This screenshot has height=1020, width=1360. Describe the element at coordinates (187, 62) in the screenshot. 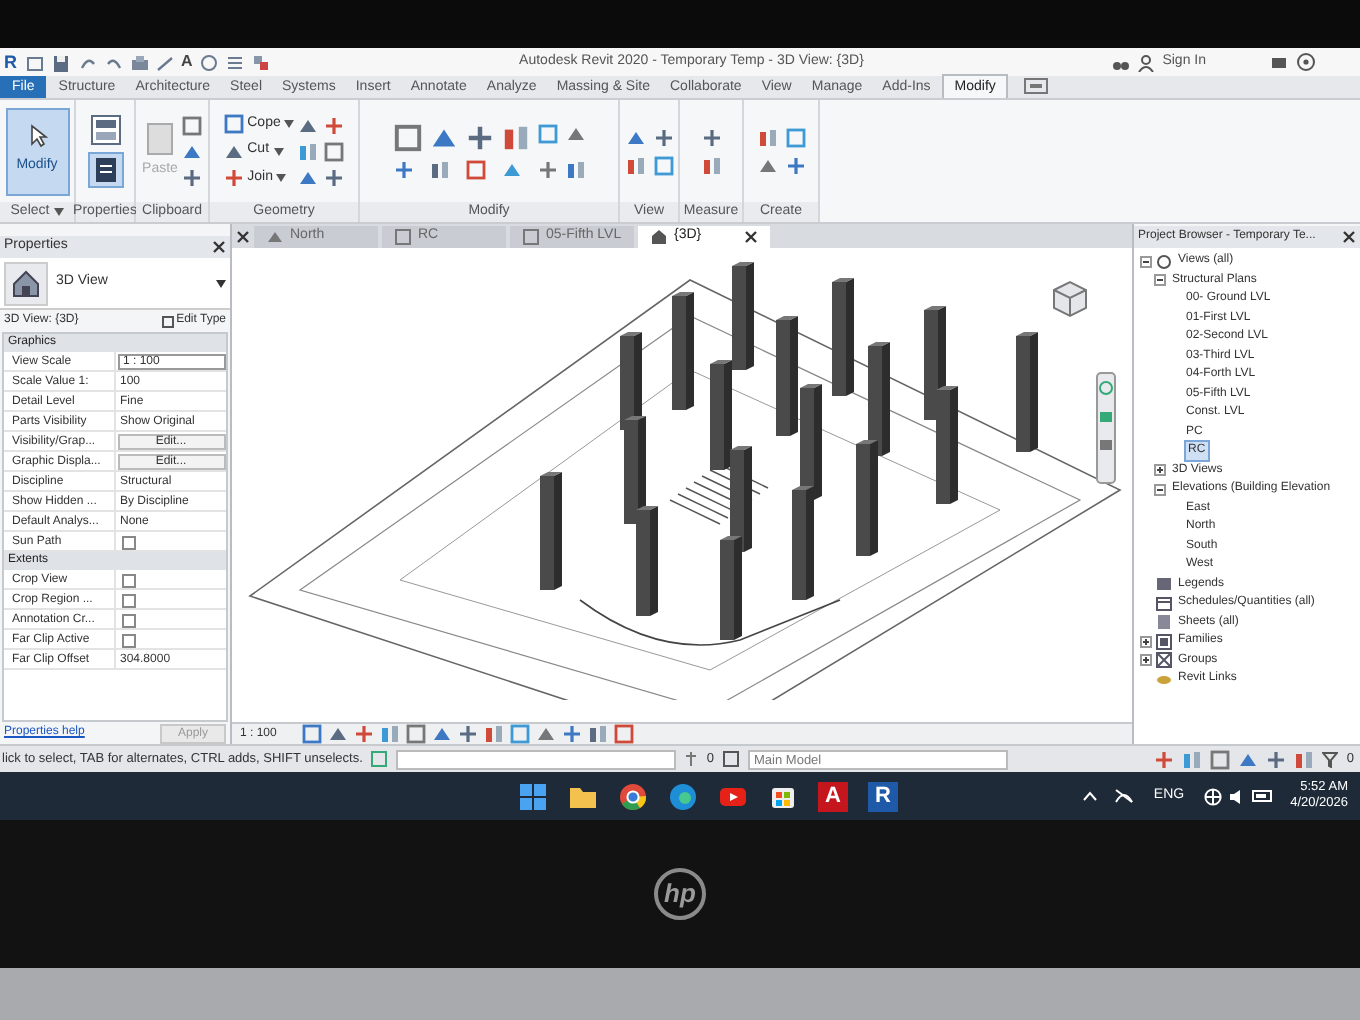

I see `text-tool: A` at that location.